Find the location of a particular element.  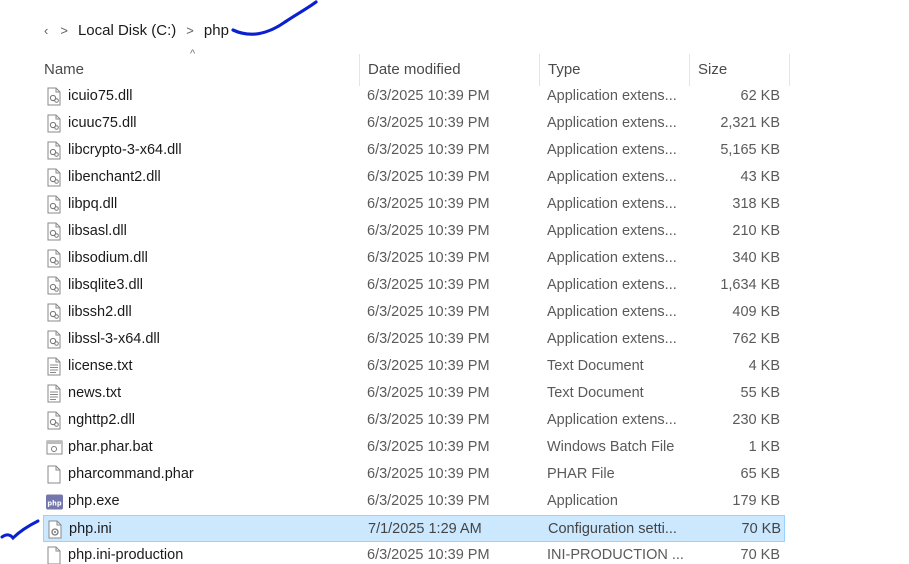

column-header-type: Type is located at coordinates (615, 70).